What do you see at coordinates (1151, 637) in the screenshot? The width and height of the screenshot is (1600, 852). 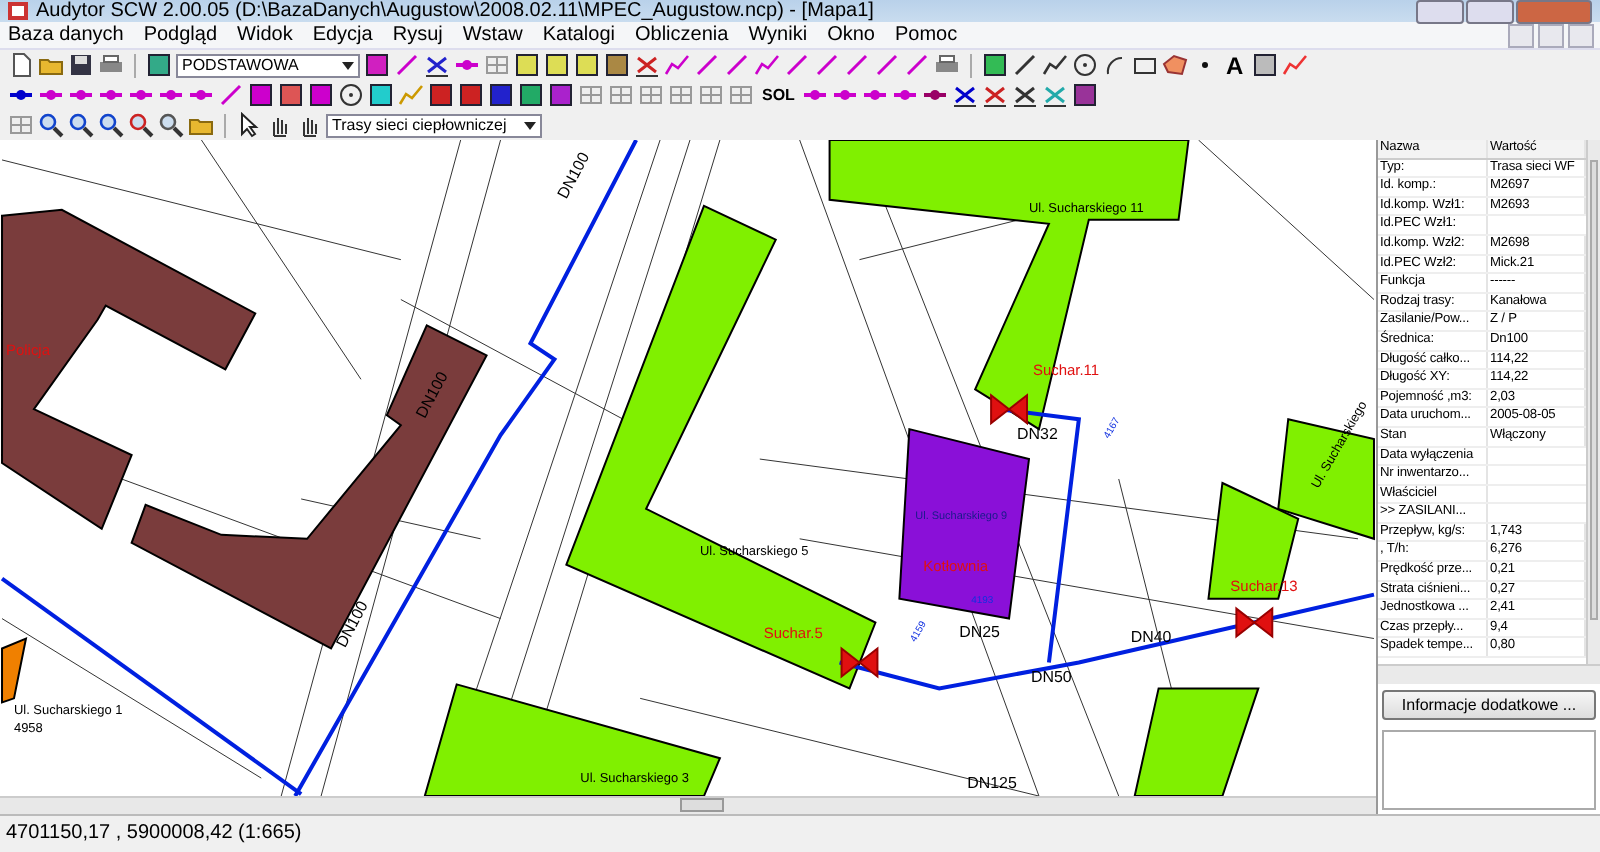 I see `map-label: DN40` at bounding box center [1151, 637].